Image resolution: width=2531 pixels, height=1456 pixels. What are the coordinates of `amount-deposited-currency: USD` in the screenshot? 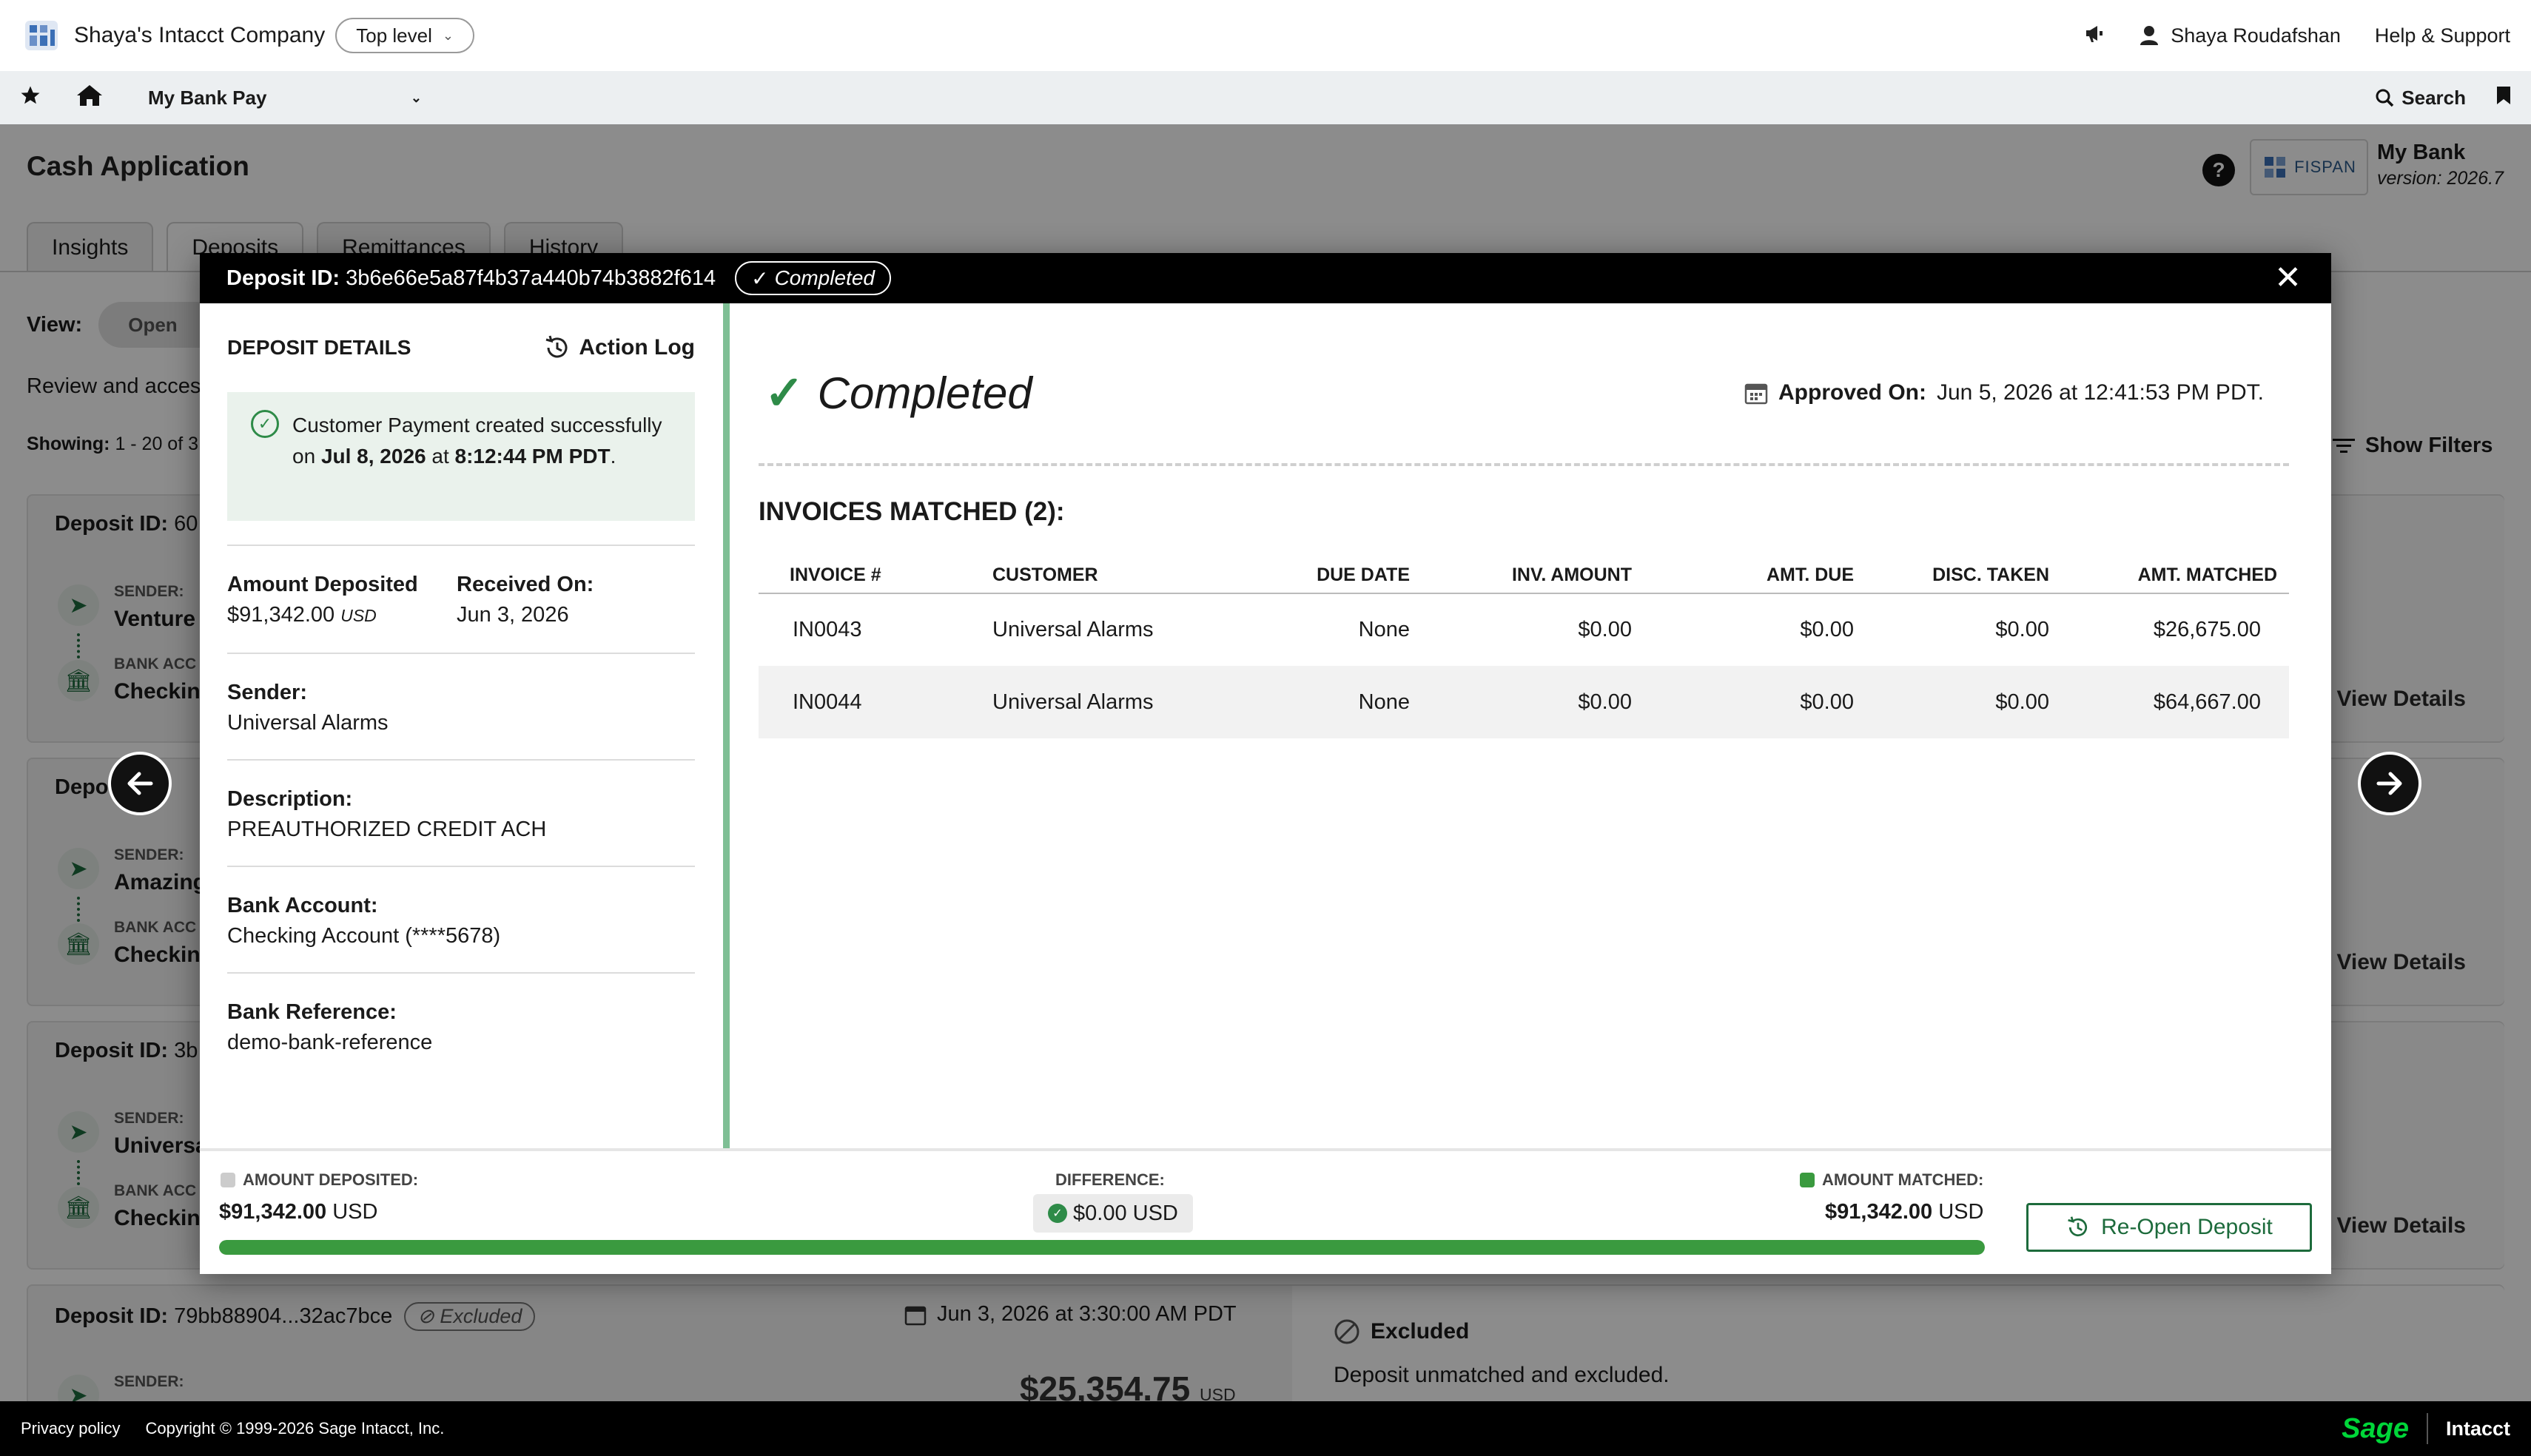 It's located at (358, 616).